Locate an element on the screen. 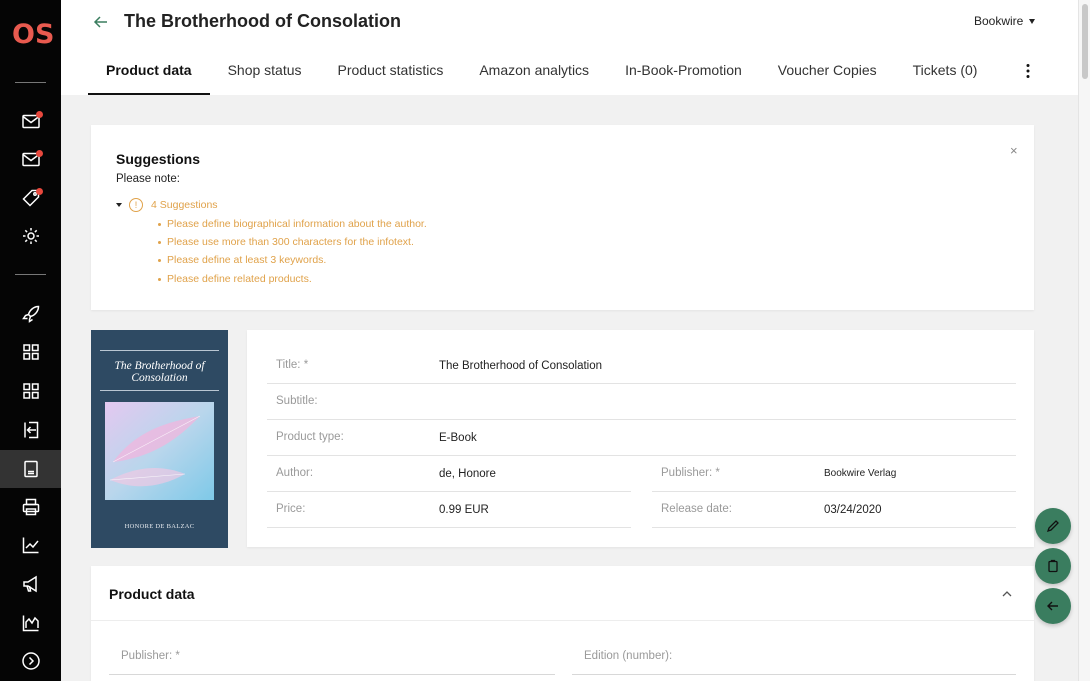 The width and height of the screenshot is (1090, 681). field-subtitle: Subtitle: is located at coordinates (641, 402).